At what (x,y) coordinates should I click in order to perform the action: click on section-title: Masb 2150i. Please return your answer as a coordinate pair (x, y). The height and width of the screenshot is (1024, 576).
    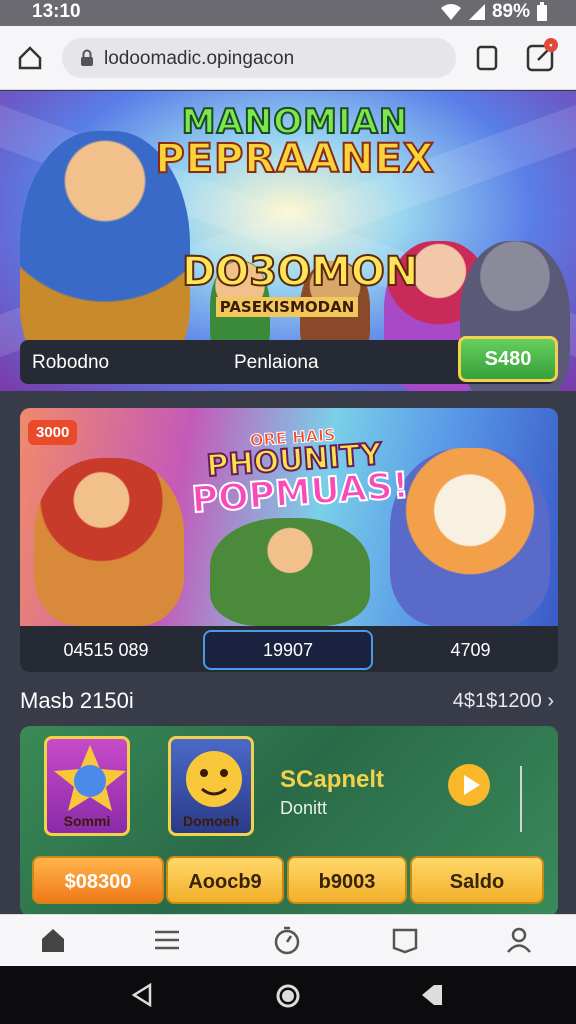
    Looking at the image, I should click on (77, 700).